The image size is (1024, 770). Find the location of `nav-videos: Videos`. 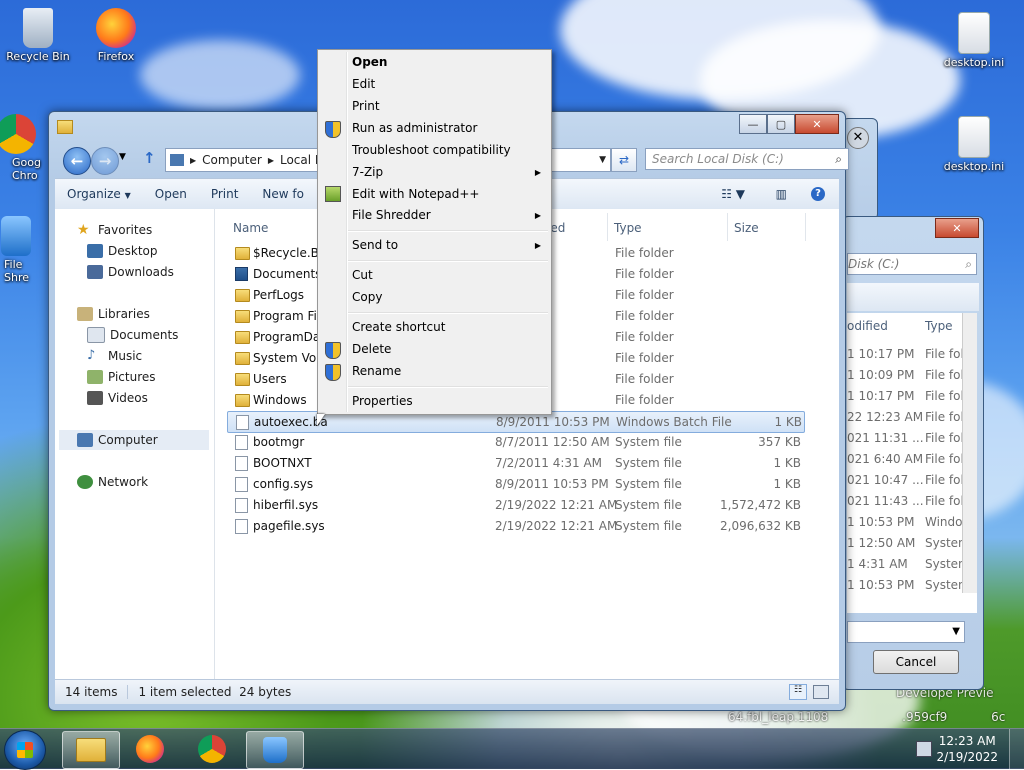

nav-videos: Videos is located at coordinates (117, 398).